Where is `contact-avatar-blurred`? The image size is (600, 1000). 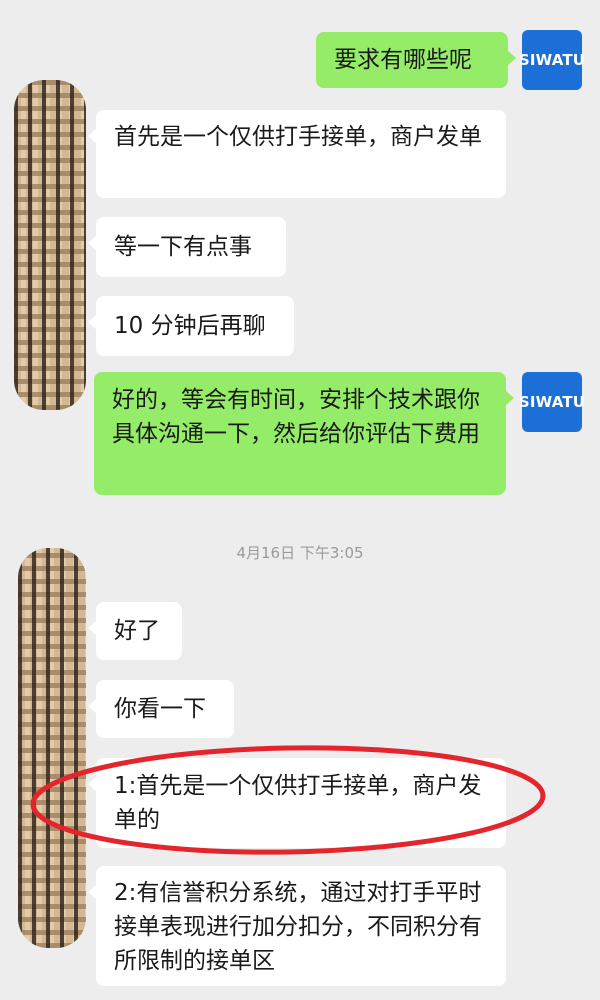
contact-avatar-blurred is located at coordinates (50, 245).